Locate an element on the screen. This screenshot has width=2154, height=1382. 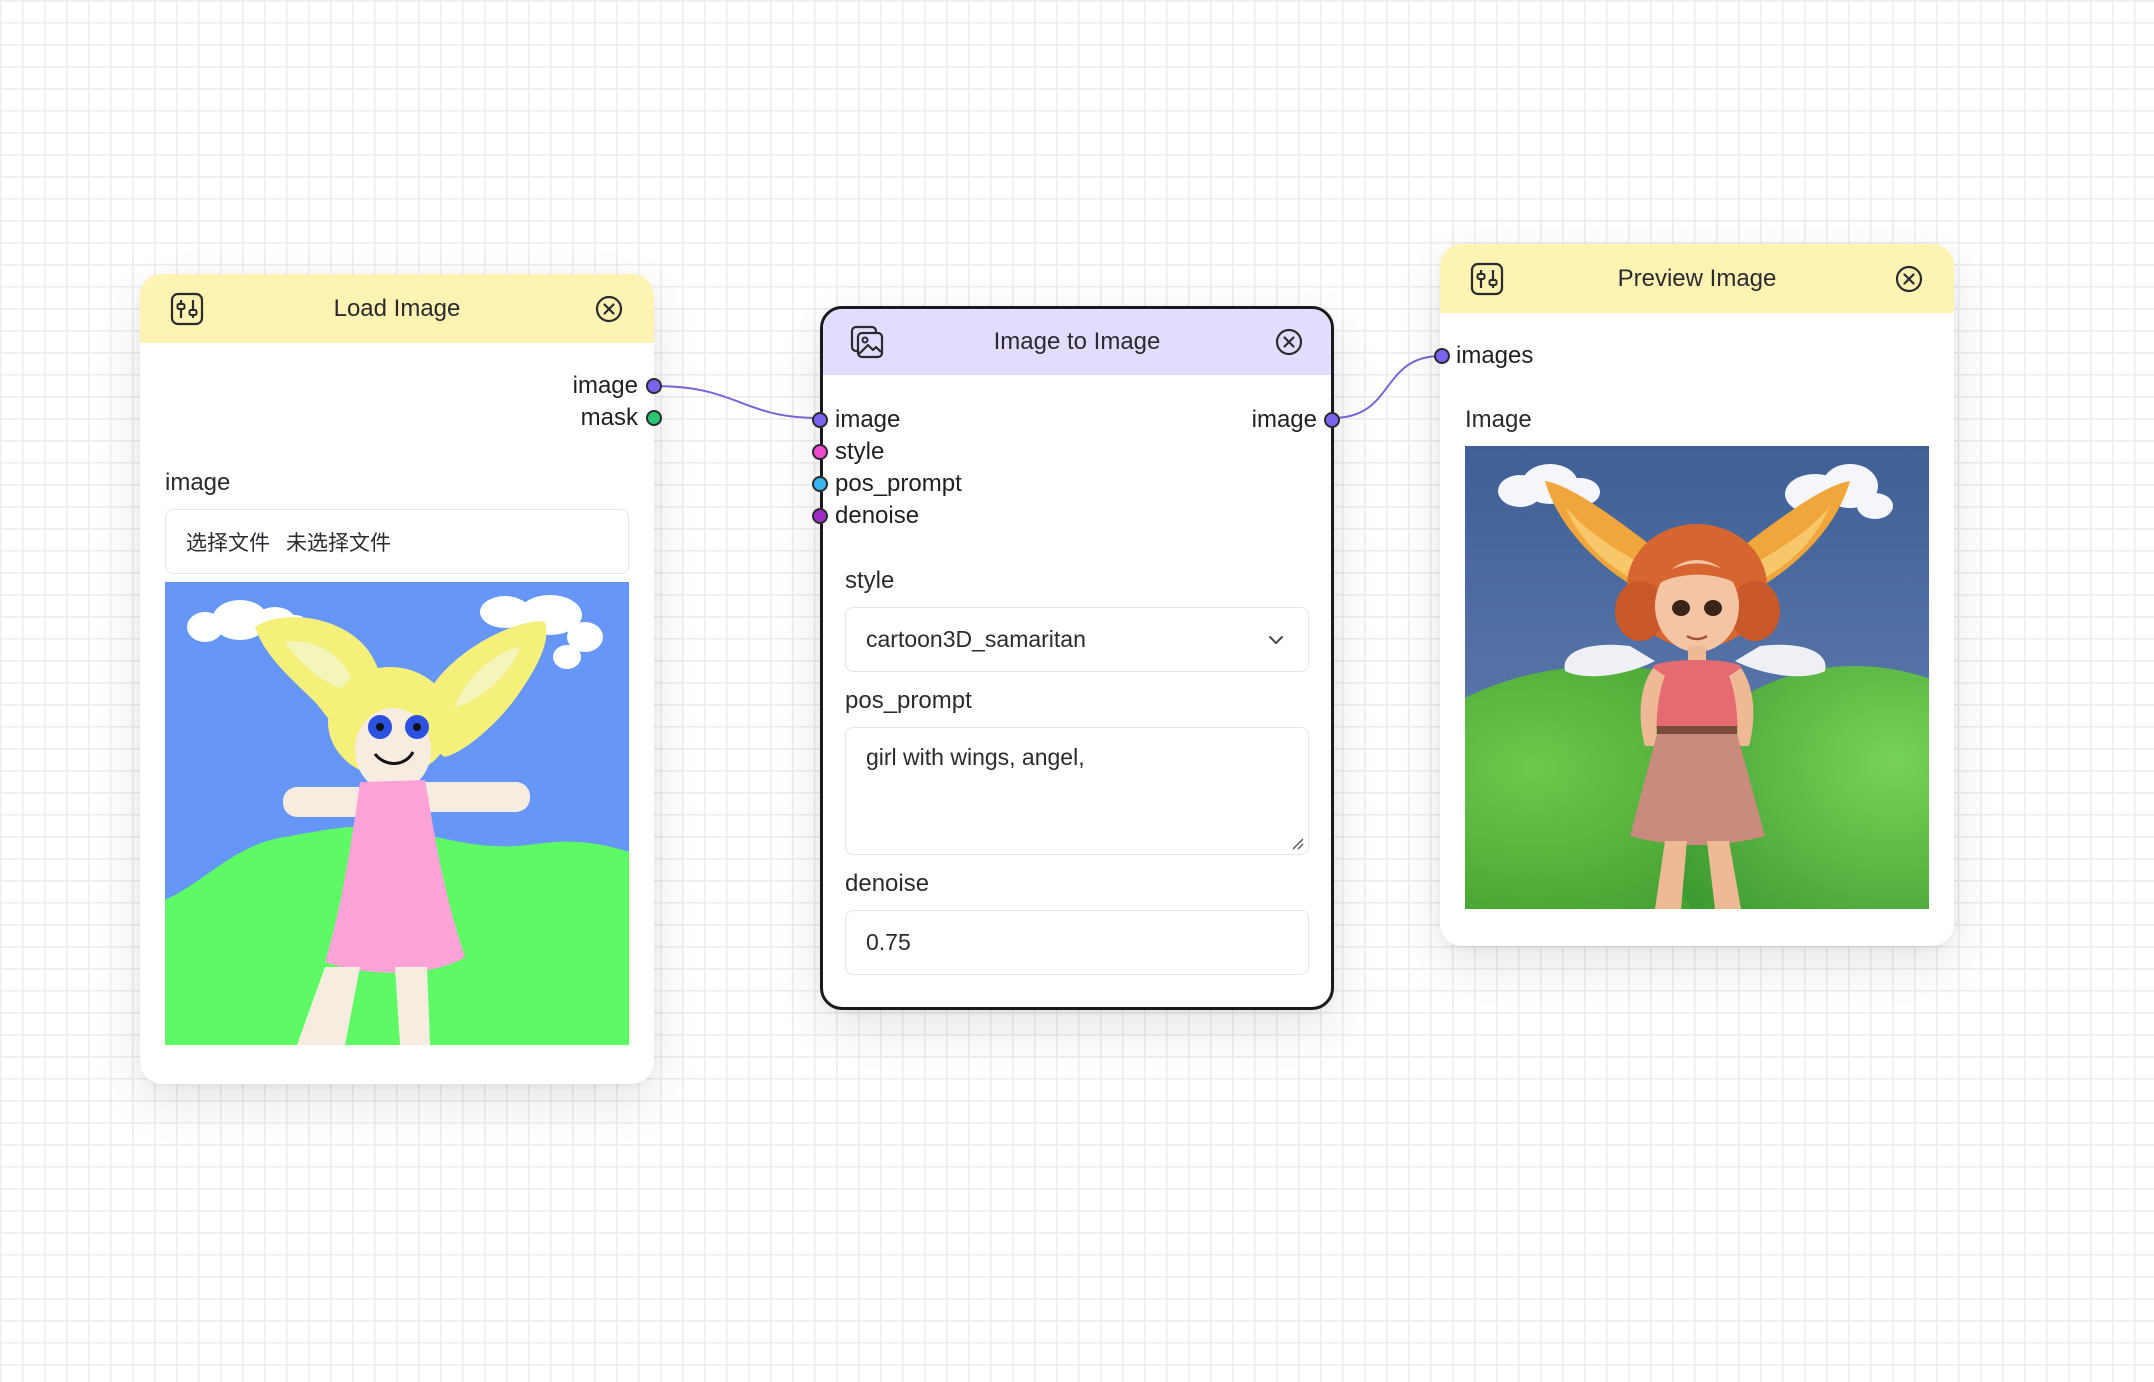
wire-img2img-to-preview is located at coordinates (1387, 387).